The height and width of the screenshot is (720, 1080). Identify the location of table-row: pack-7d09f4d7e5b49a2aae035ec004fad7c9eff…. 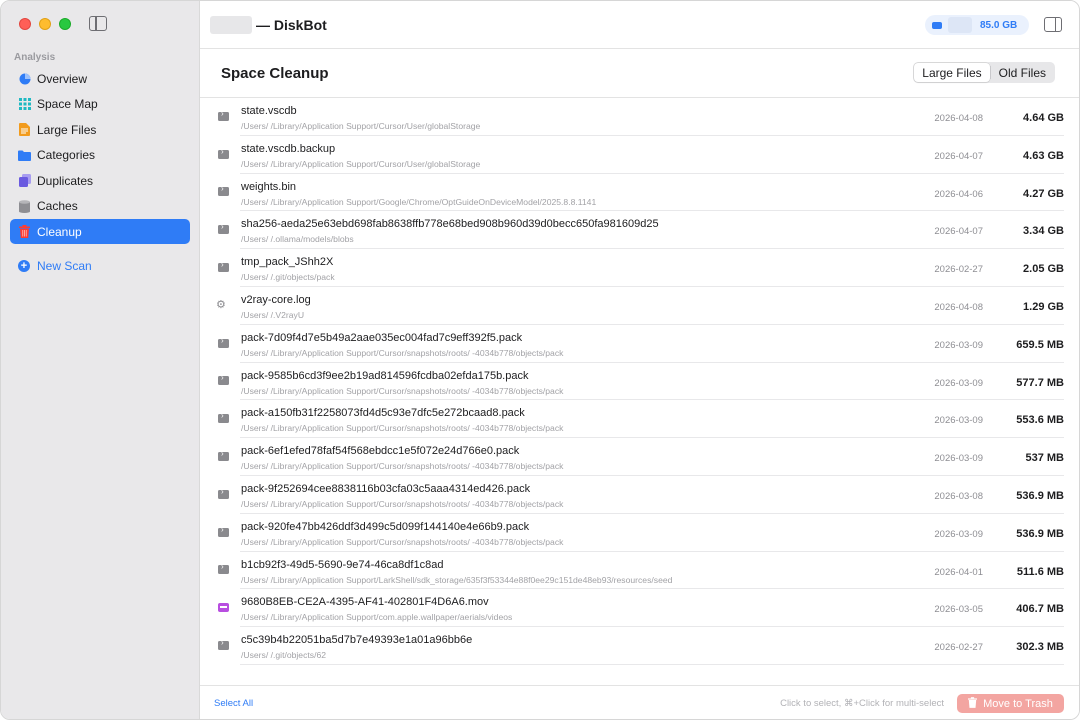
(639, 344).